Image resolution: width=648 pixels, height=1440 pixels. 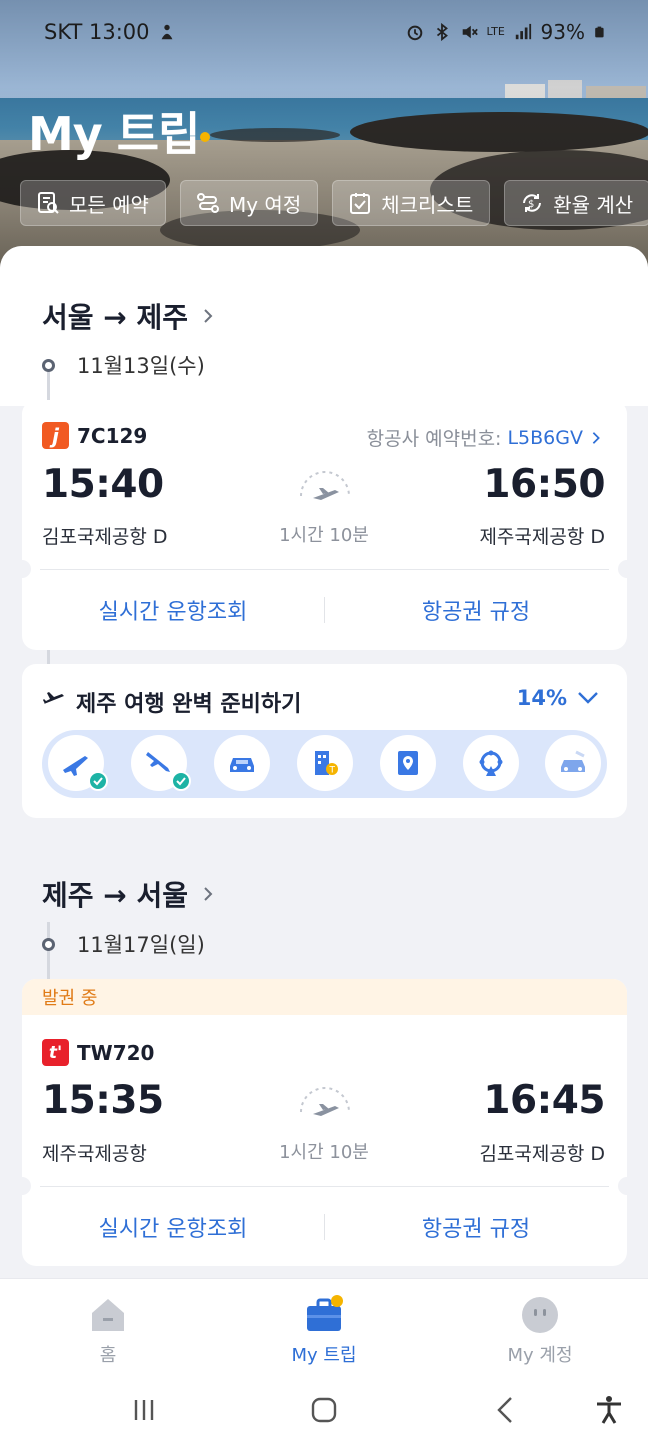 I want to click on status-bar: SKT 13:00 LTE 93%, so click(x=324, y=33).